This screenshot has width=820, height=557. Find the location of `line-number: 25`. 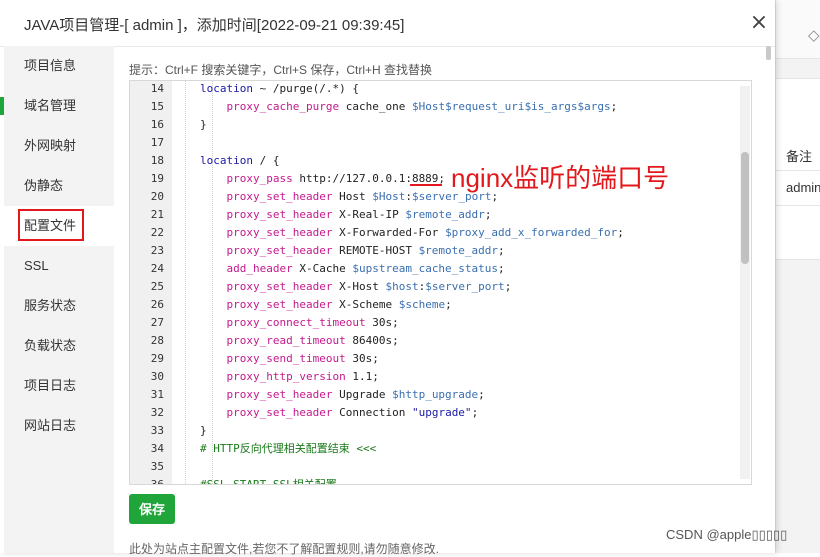

line-number: 25 is located at coordinates (157, 286).